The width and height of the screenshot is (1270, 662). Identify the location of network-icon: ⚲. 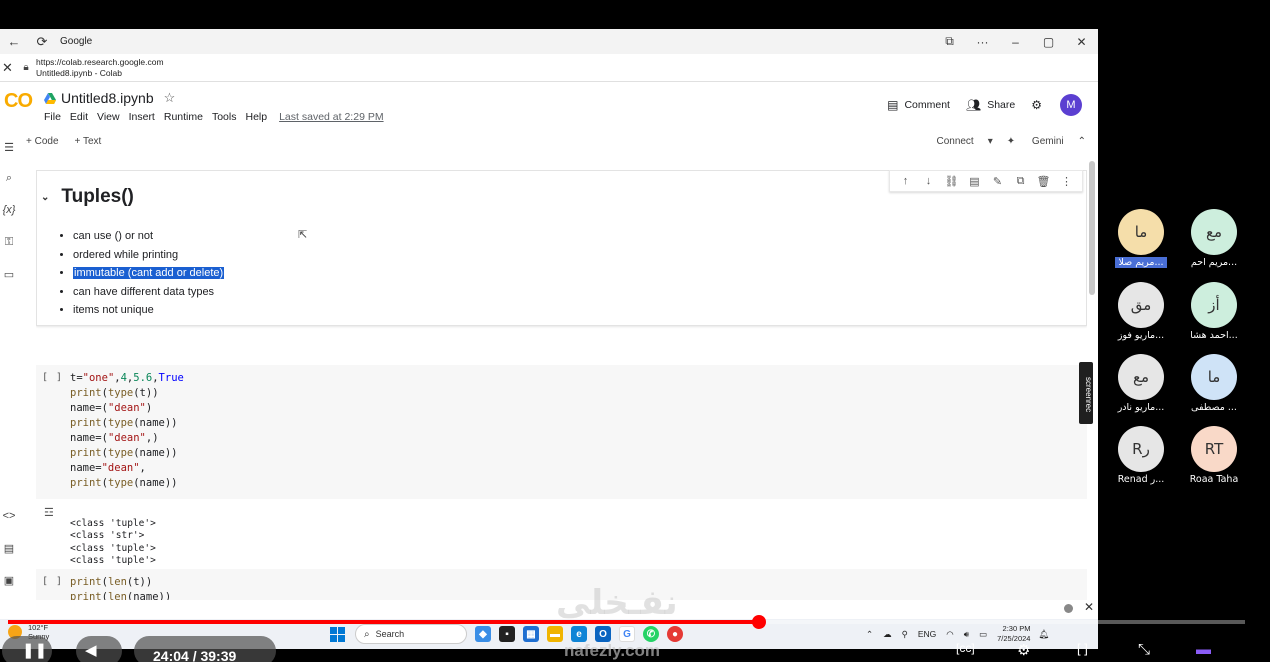
(905, 634).